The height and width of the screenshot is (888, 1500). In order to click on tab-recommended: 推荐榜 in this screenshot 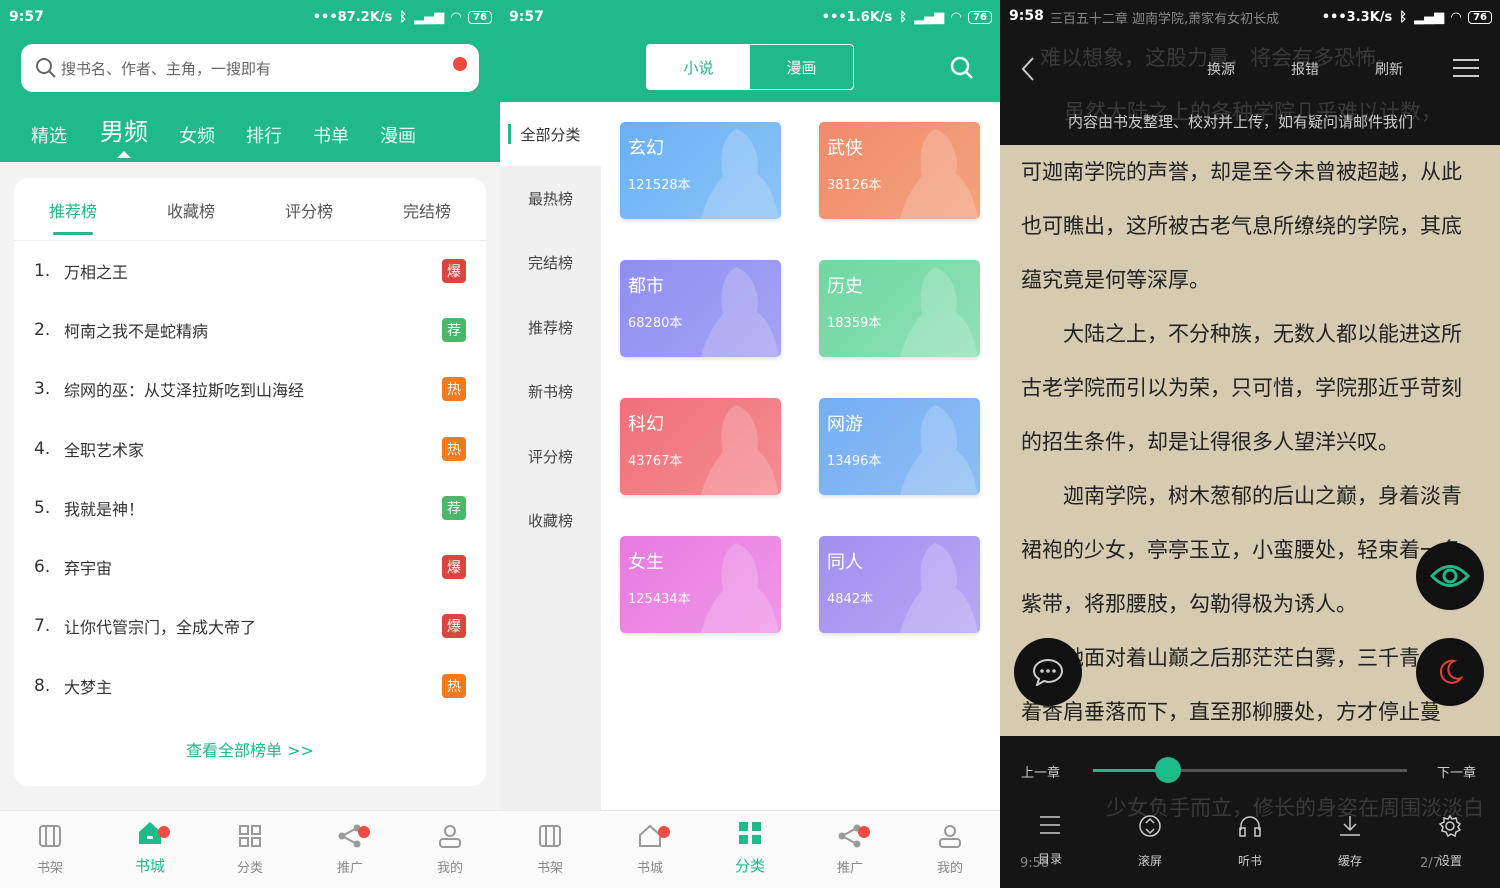, I will do `click(73, 209)`.